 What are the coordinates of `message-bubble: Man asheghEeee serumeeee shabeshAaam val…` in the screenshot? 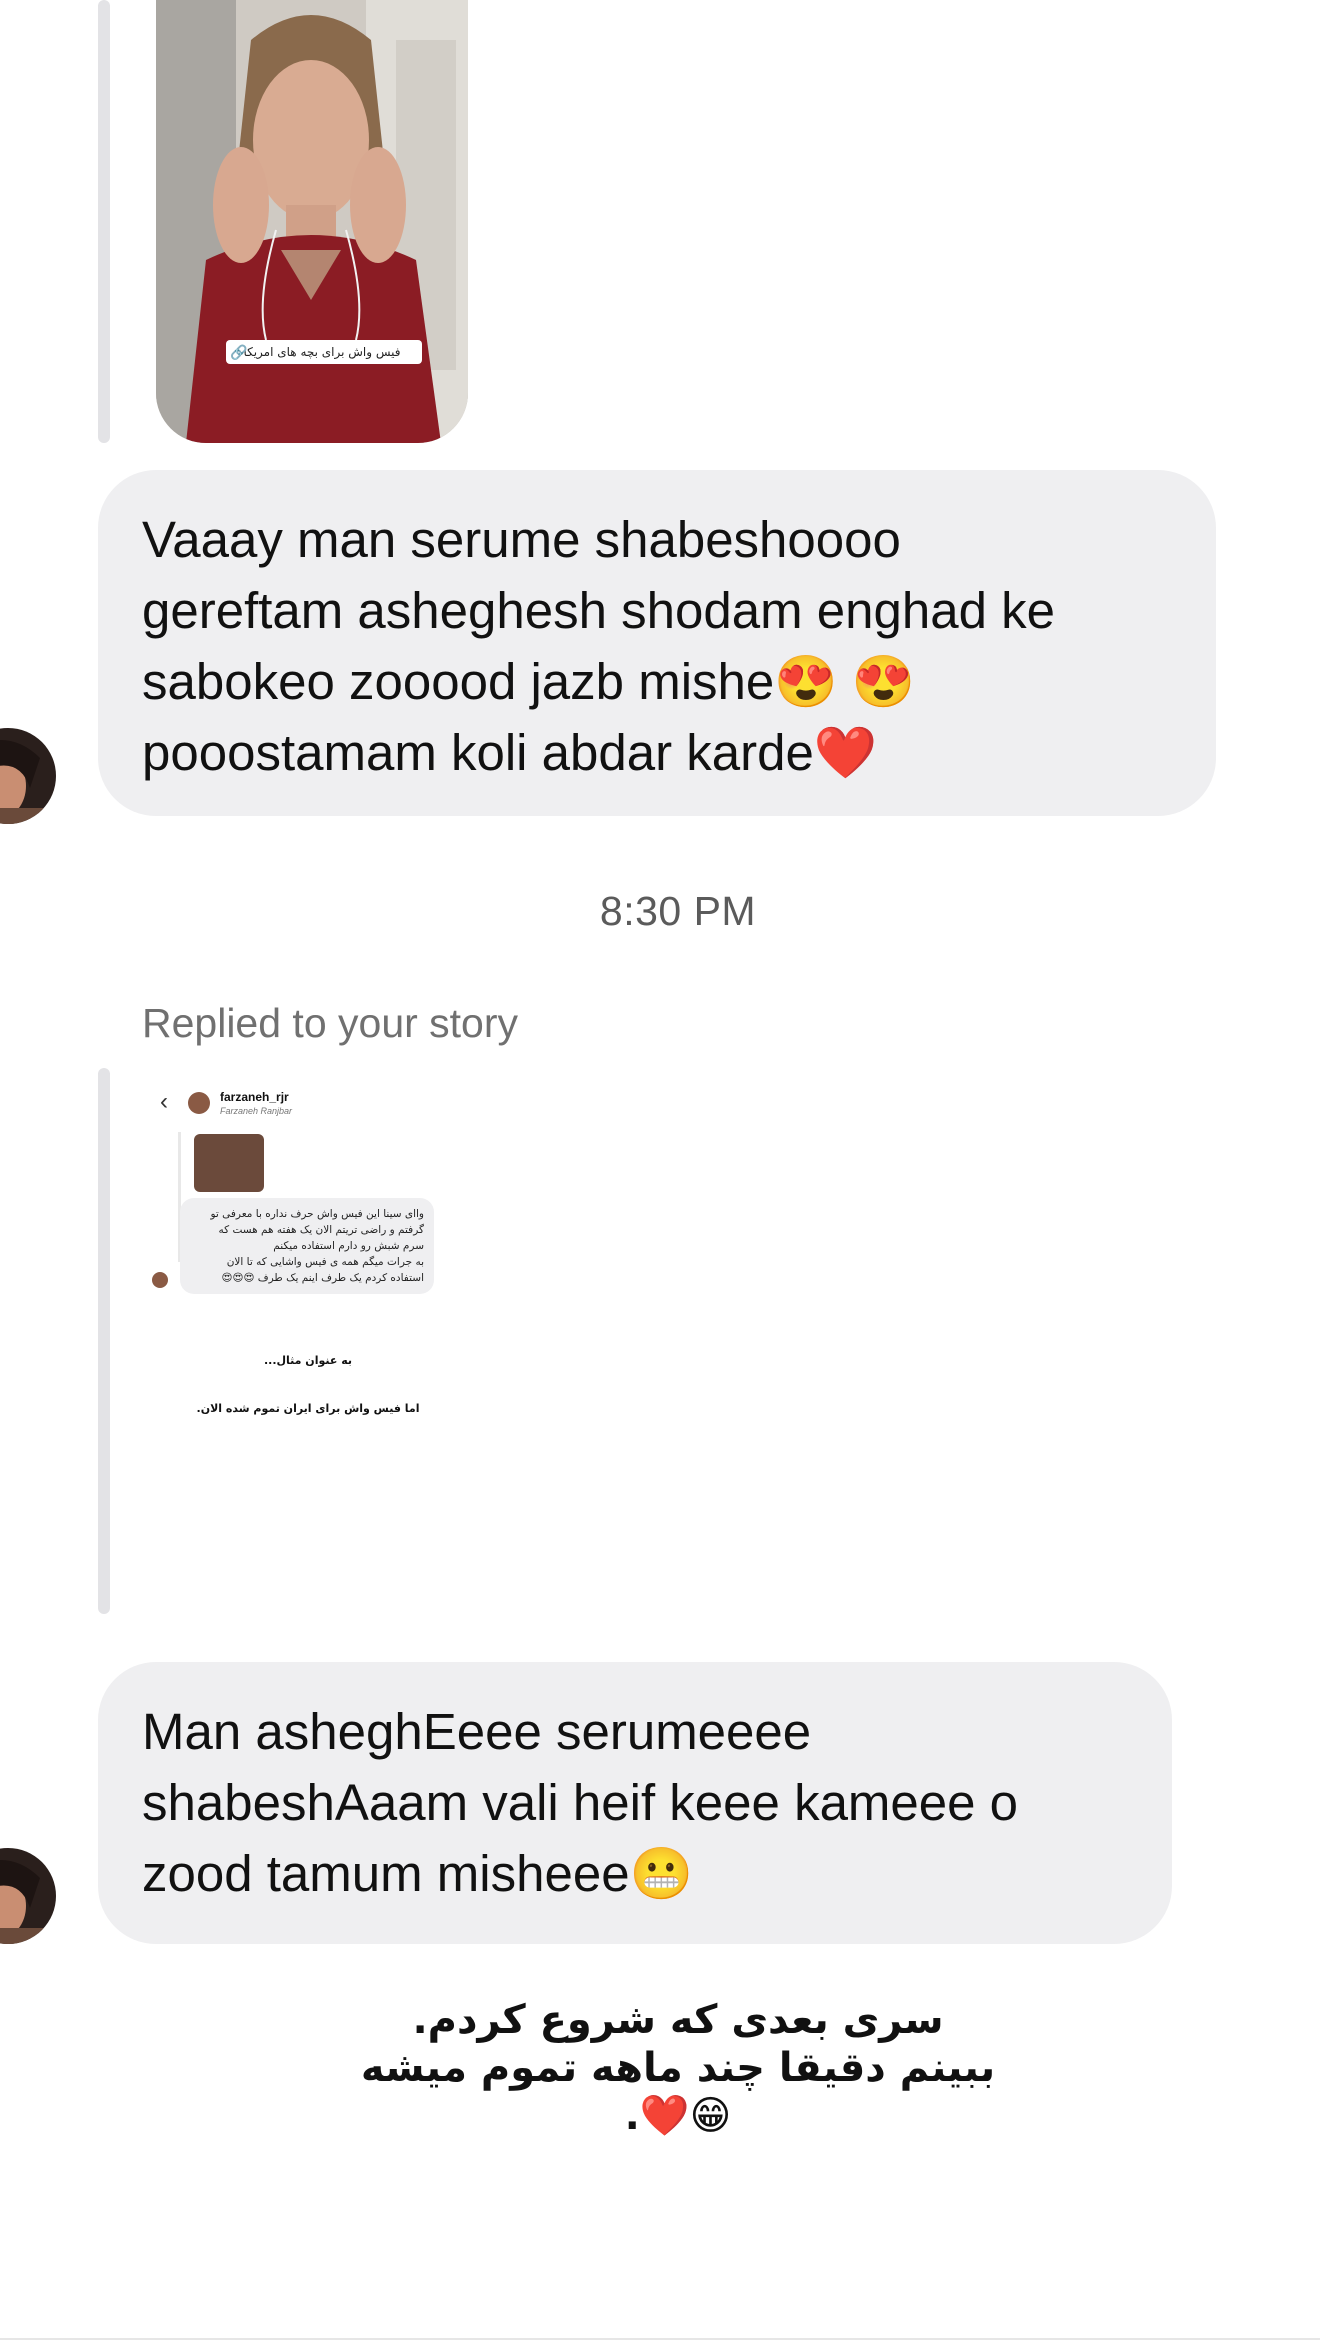 It's located at (635, 1803).